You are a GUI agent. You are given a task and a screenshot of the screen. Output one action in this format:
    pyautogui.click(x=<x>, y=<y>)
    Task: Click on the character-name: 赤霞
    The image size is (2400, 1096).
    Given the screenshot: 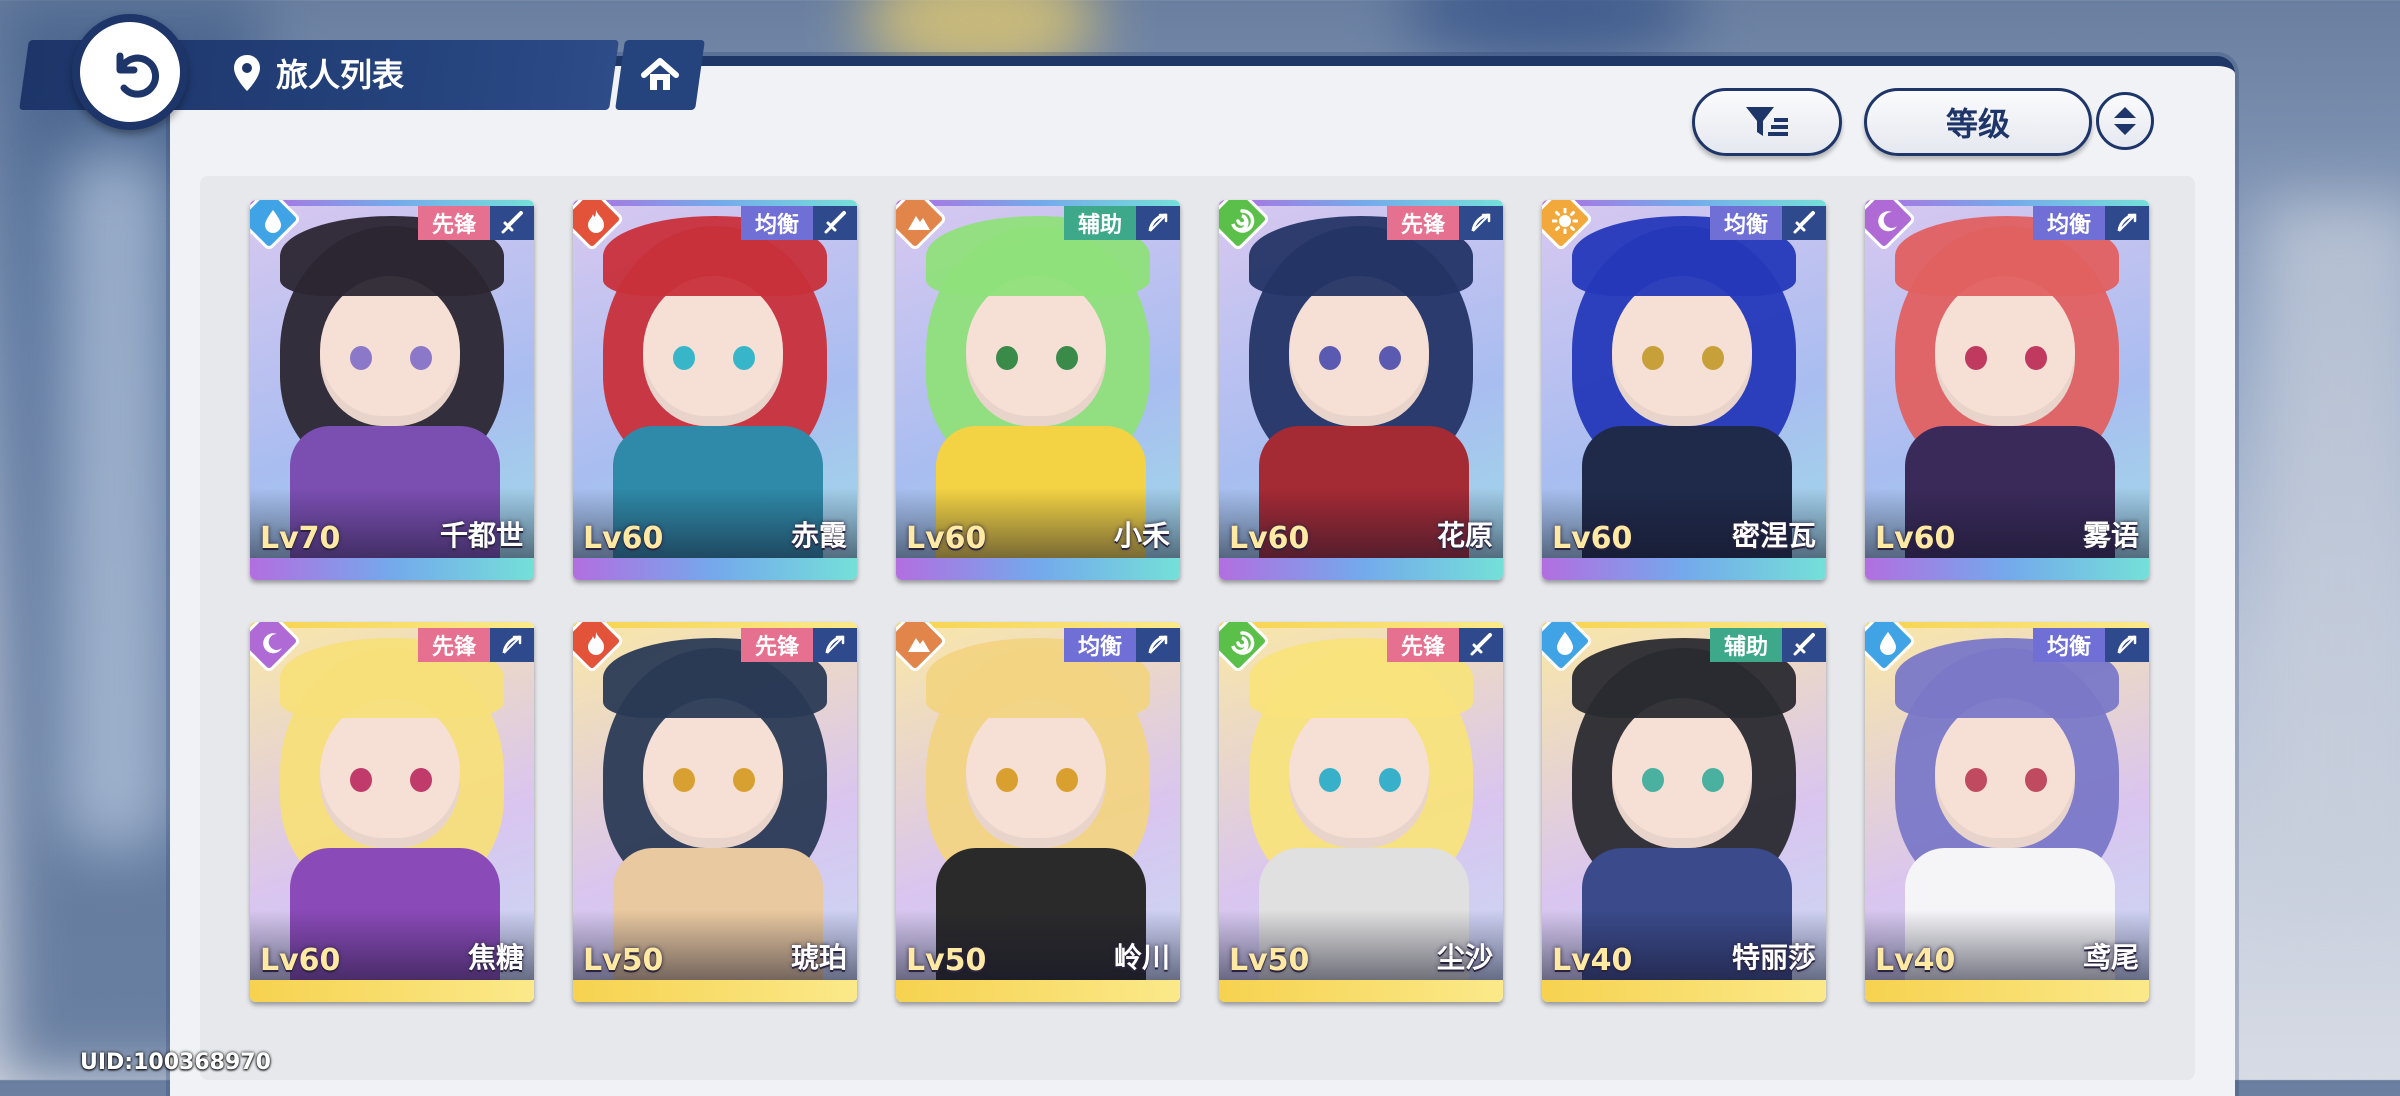 What is the action you would take?
    pyautogui.click(x=818, y=535)
    